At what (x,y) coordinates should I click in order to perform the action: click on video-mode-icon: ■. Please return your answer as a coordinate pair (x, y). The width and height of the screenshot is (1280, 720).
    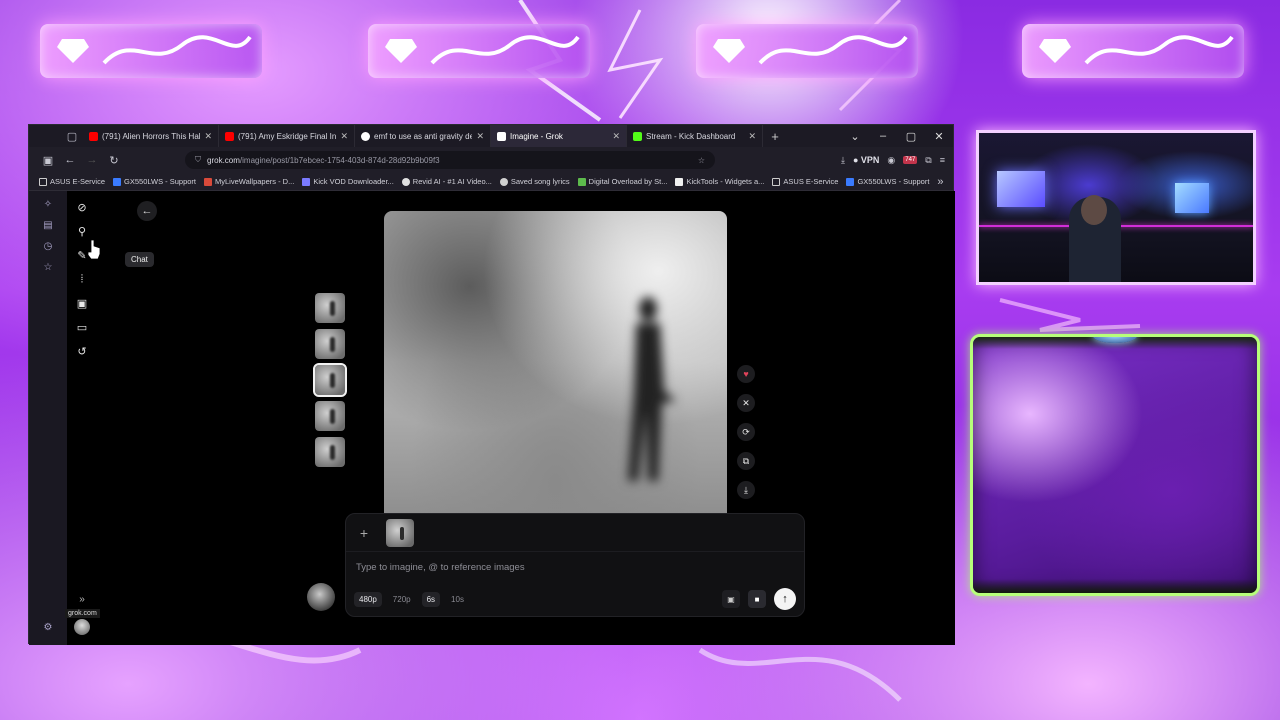
    Looking at the image, I should click on (757, 599).